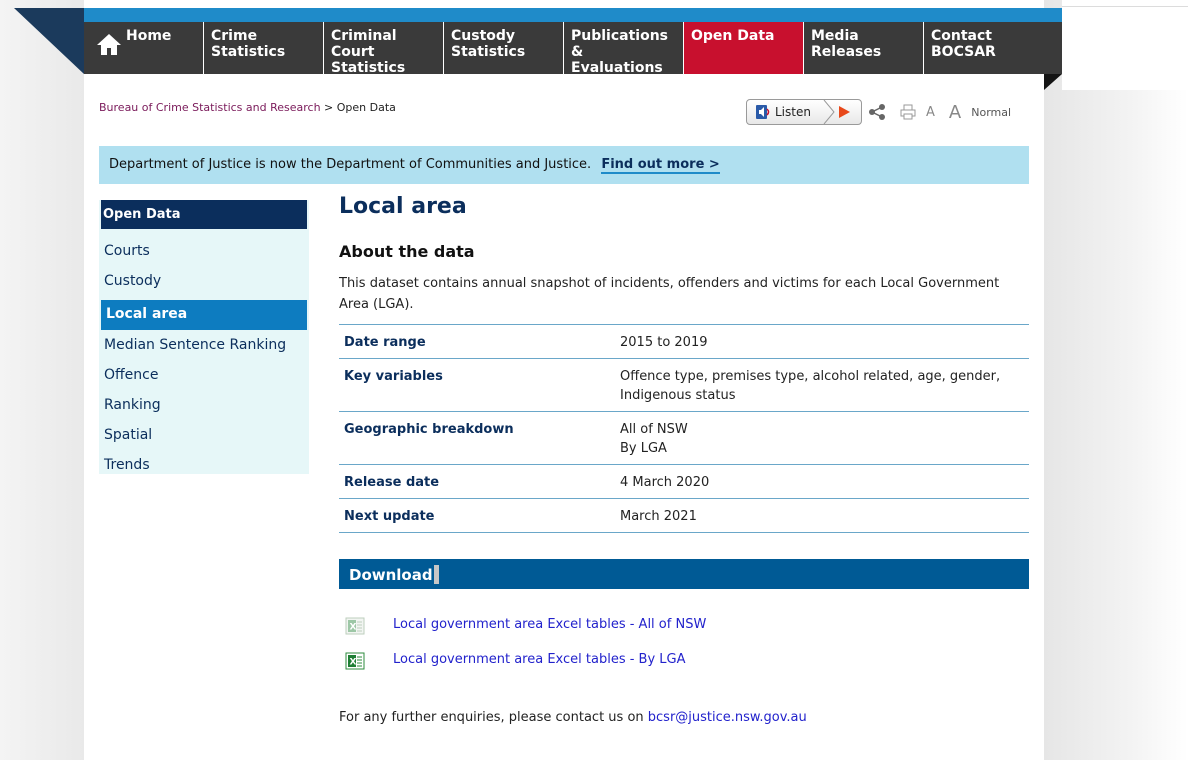 This screenshot has height=760, width=1188. I want to click on meta-value: 2015 to 2019, so click(664, 342).